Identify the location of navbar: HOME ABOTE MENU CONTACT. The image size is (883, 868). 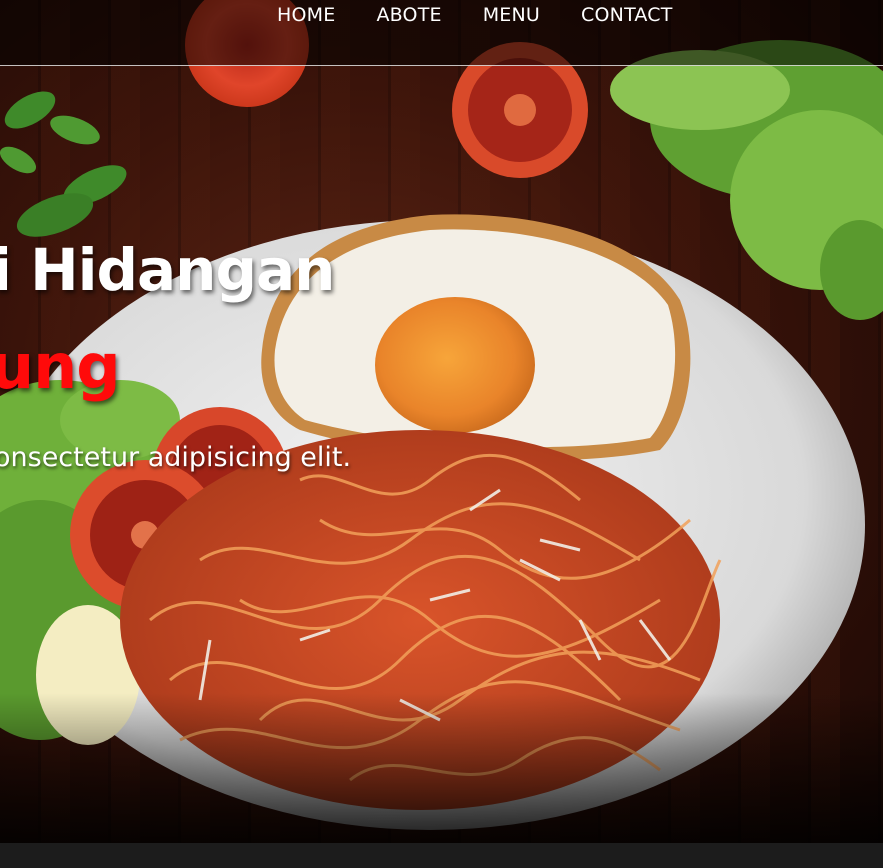
(441, 33).